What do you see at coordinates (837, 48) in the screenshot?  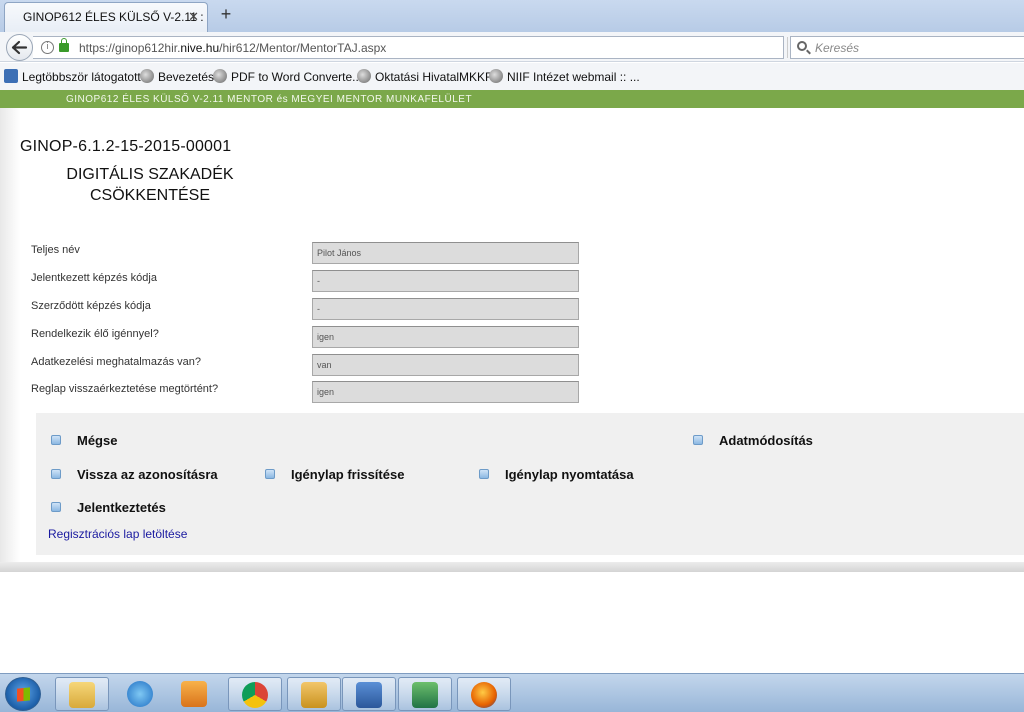 I see `search-placeholder: Keresés` at bounding box center [837, 48].